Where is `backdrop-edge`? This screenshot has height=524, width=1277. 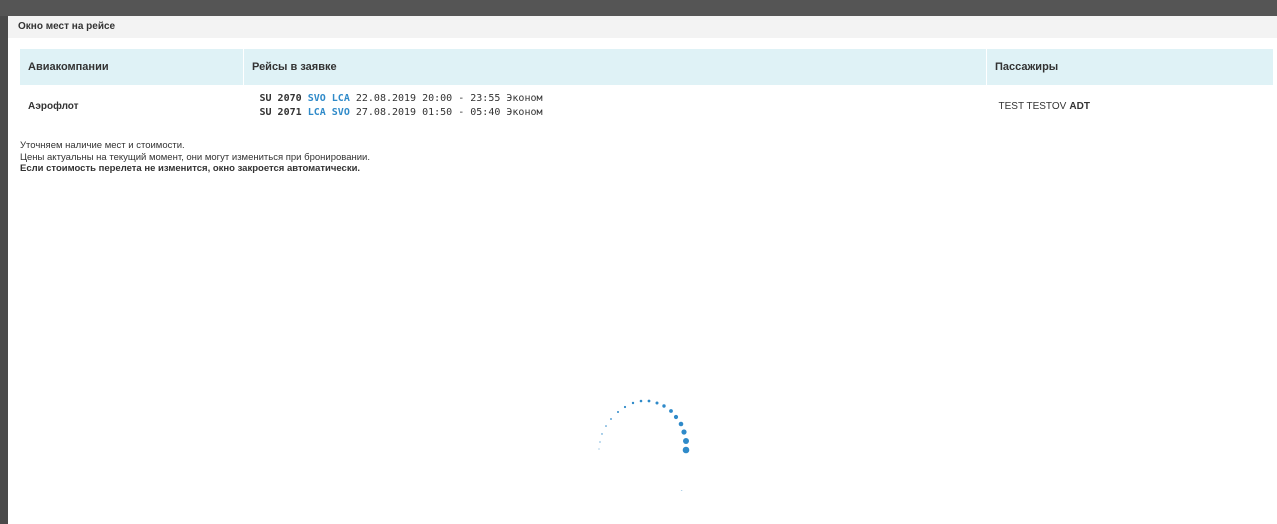 backdrop-edge is located at coordinates (4, 270).